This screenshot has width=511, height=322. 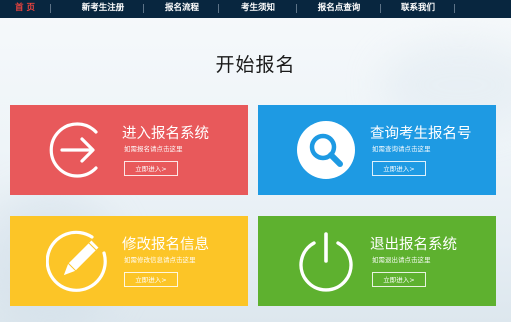 I want to click on card-title: 查询考生报名号, so click(x=421, y=134).